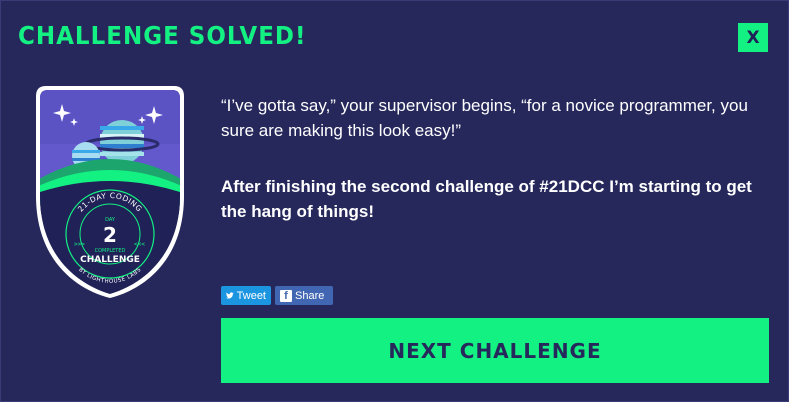 The width and height of the screenshot is (789, 402). I want to click on tweet-label: Tweet, so click(251, 295).